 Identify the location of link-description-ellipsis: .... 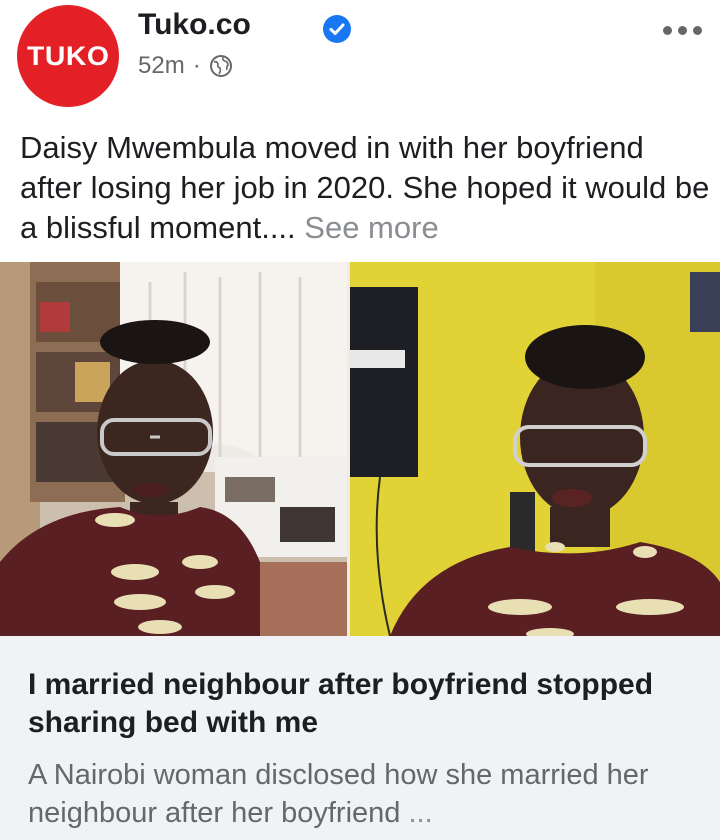
(420, 813).